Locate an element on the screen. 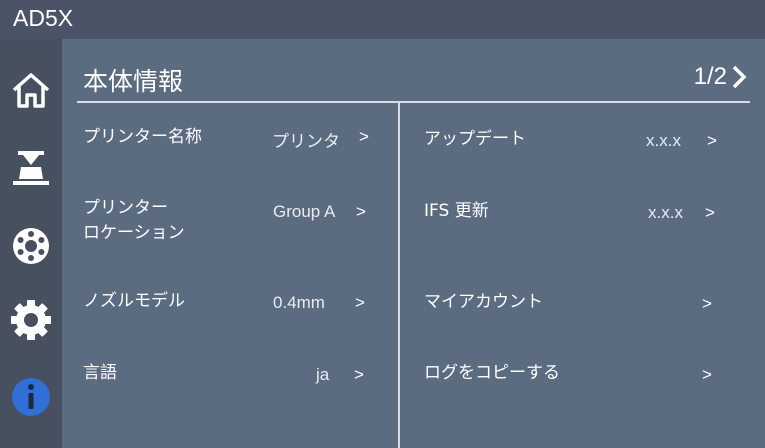  setting-label: マイアカウント is located at coordinates (483, 302).